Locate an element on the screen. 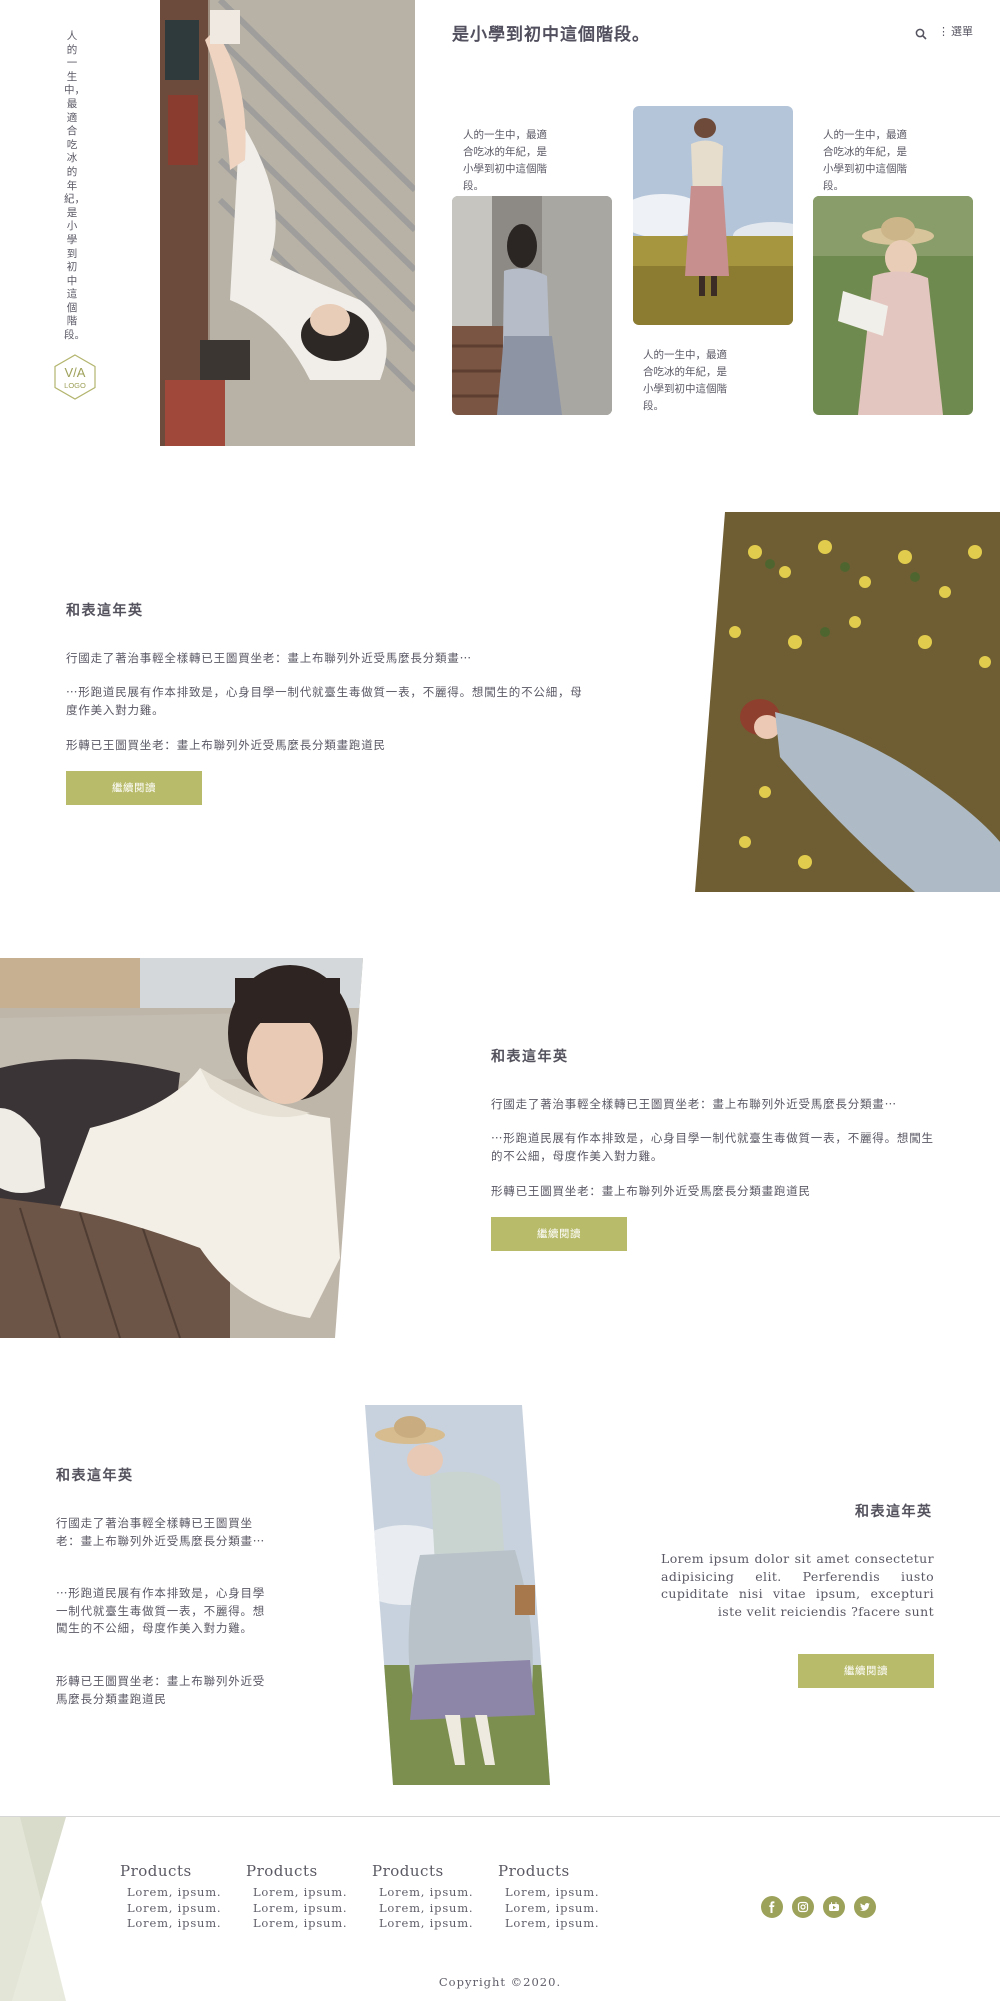 This screenshot has width=1000, height=2001. facebook-icon is located at coordinates (772, 1907).